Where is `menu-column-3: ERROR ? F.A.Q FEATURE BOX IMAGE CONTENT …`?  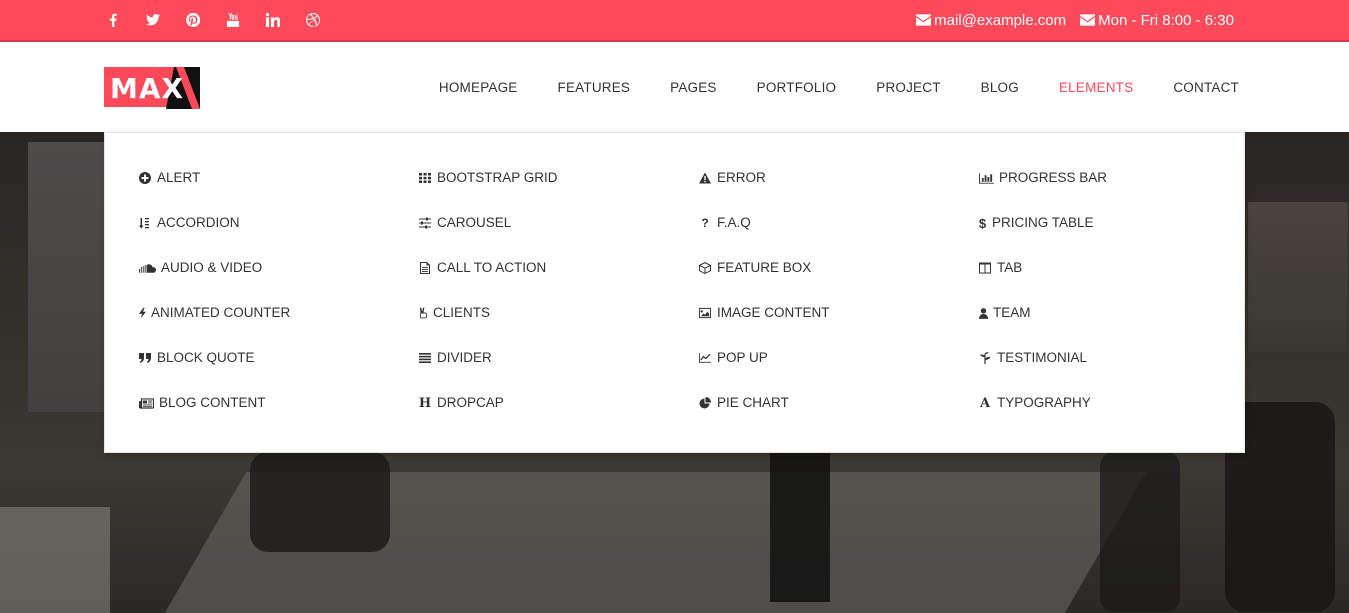 menu-column-3: ERROR ? F.A.Q FEATURE BOX IMAGE CONTENT … is located at coordinates (828, 305).